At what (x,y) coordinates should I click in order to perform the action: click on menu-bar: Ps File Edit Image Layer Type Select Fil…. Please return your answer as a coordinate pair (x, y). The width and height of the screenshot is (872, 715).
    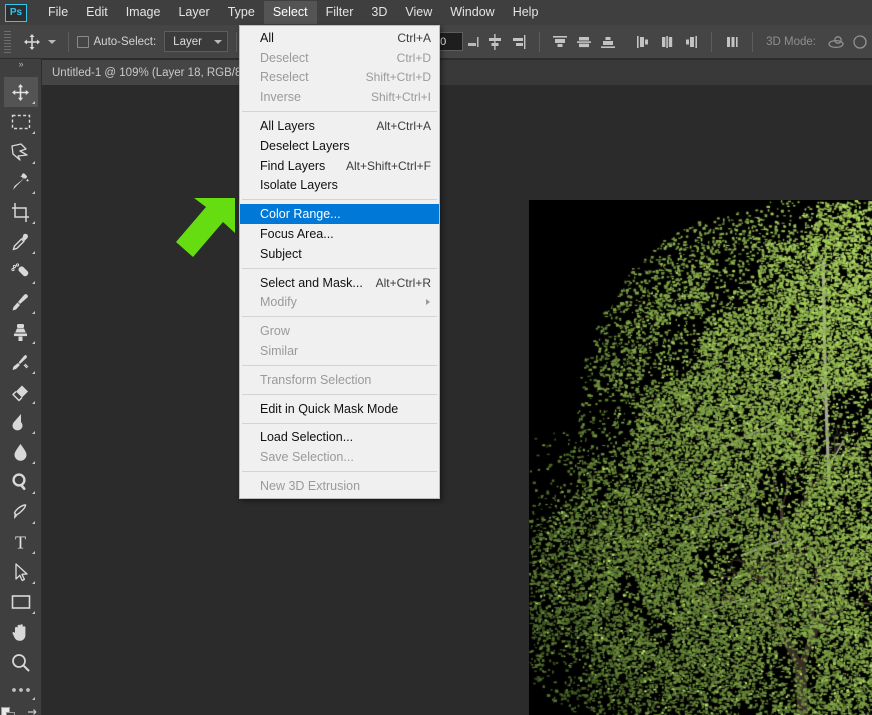
    Looking at the image, I should click on (436, 12).